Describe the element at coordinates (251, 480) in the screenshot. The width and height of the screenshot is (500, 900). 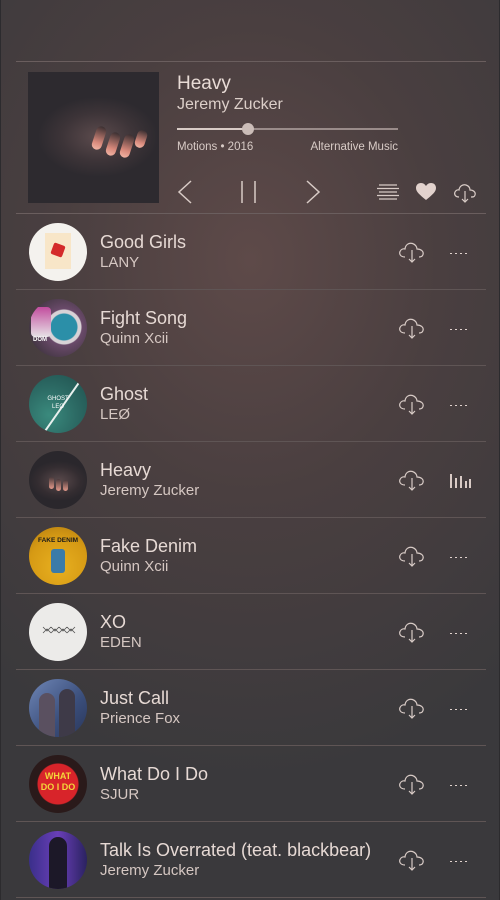
I see `track-row-playing: Heavy Jeremy Zucker` at that location.